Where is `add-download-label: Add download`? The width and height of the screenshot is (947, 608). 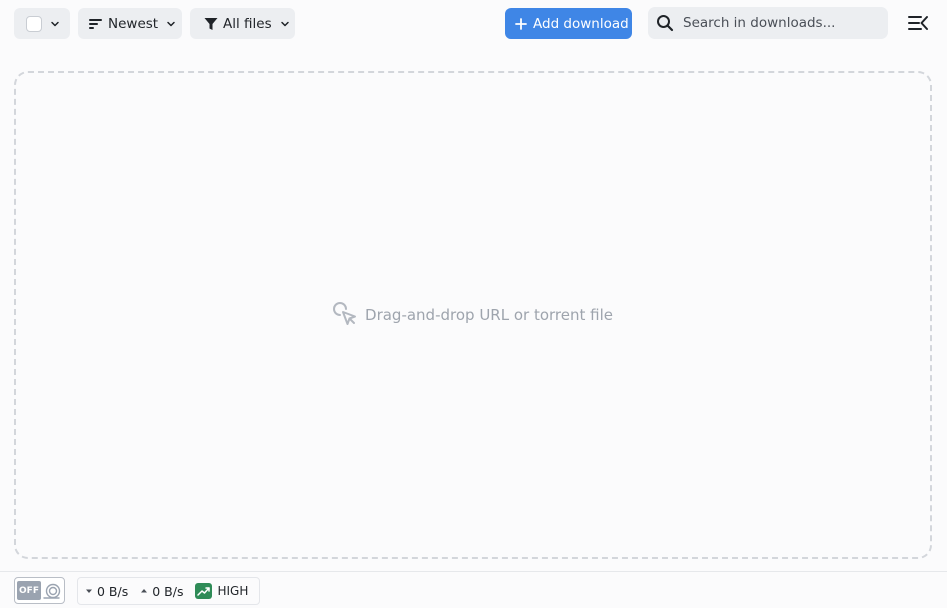
add-download-label: Add download is located at coordinates (581, 23).